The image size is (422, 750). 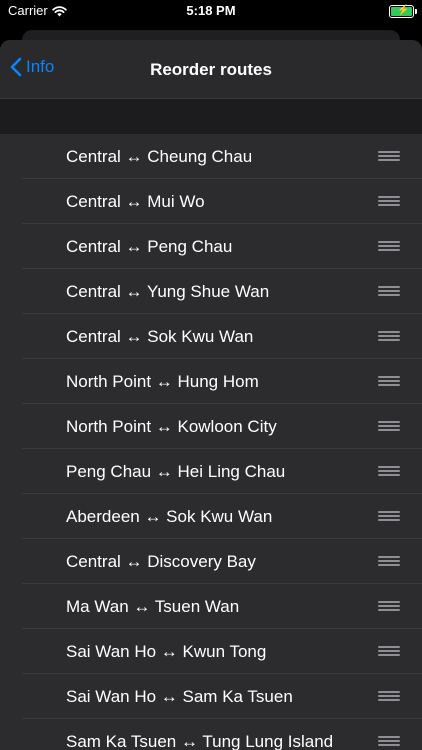 I want to click on battery-charging-icon: ⚡, so click(x=403, y=11).